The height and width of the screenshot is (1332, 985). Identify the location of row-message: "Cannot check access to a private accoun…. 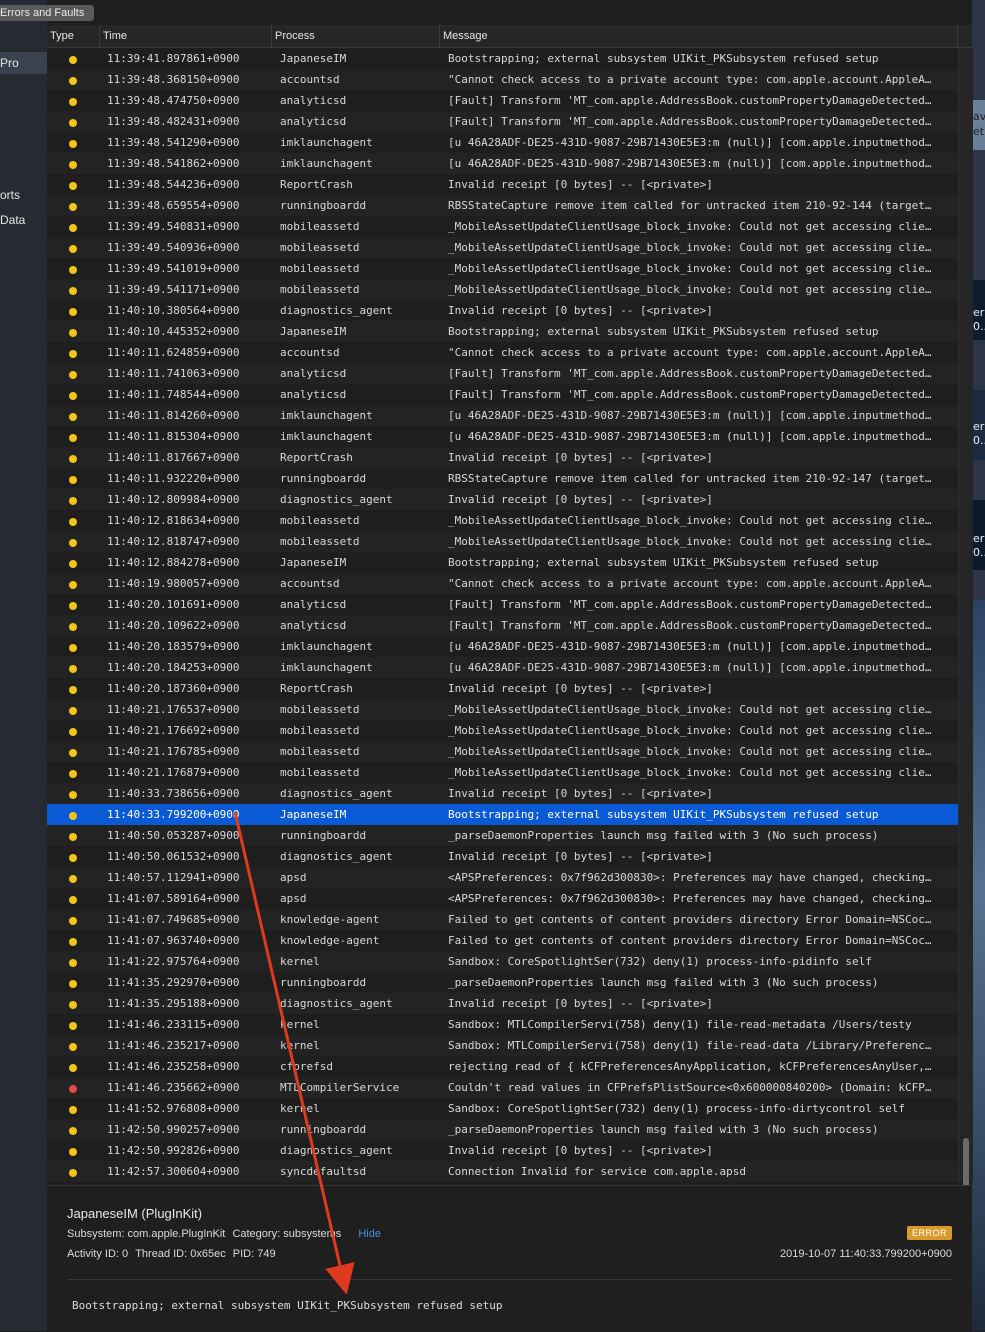
(690, 79).